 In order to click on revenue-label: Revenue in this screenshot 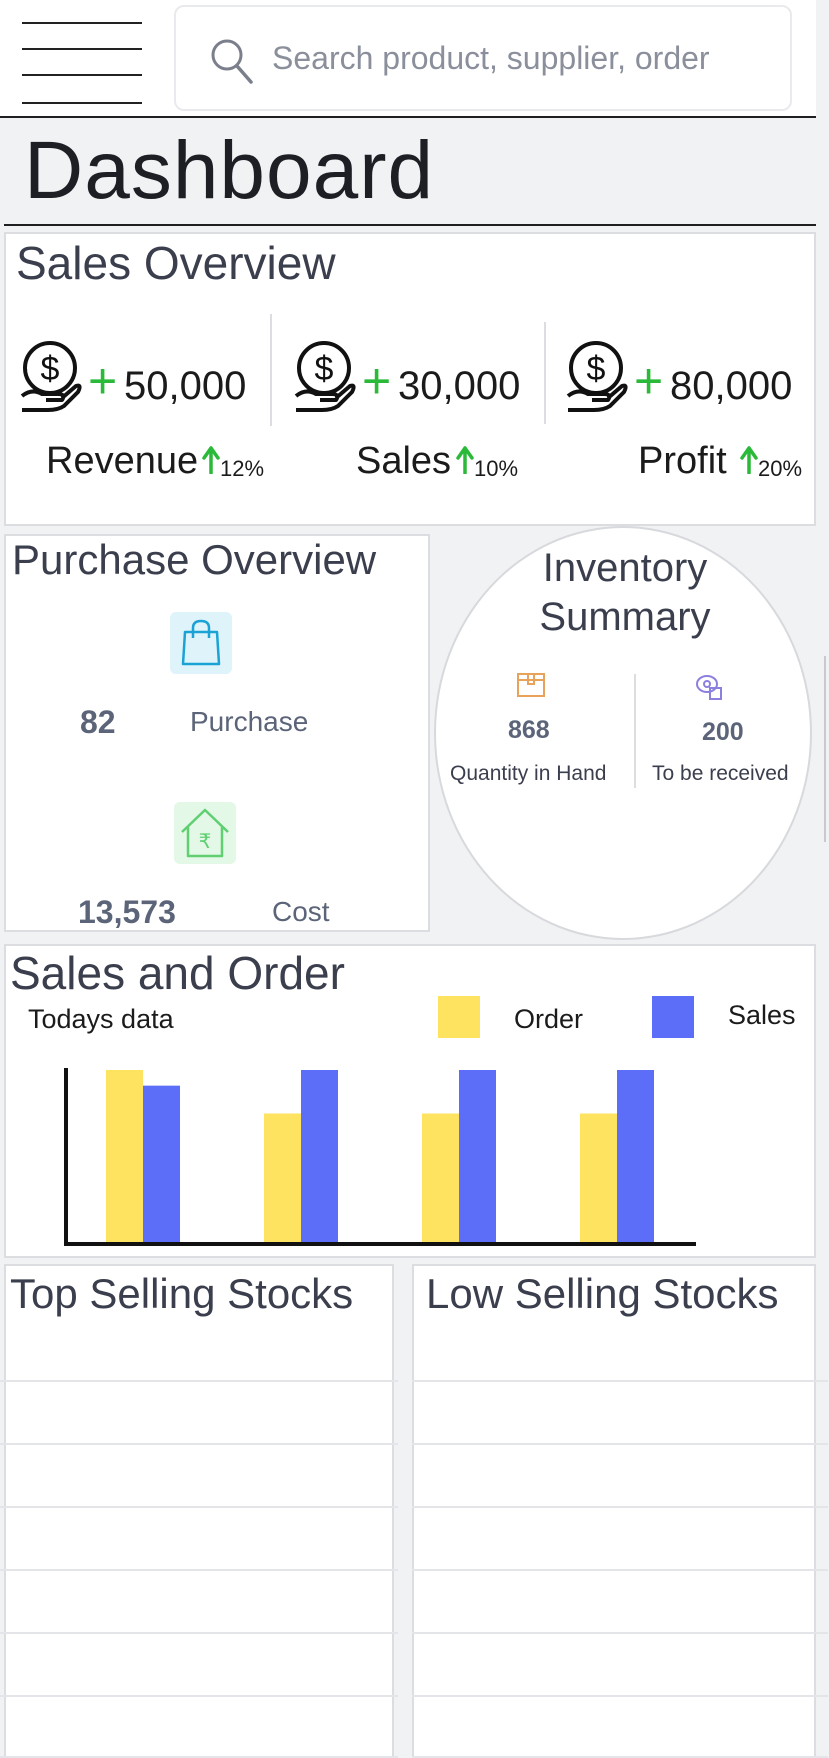, I will do `click(122, 461)`.